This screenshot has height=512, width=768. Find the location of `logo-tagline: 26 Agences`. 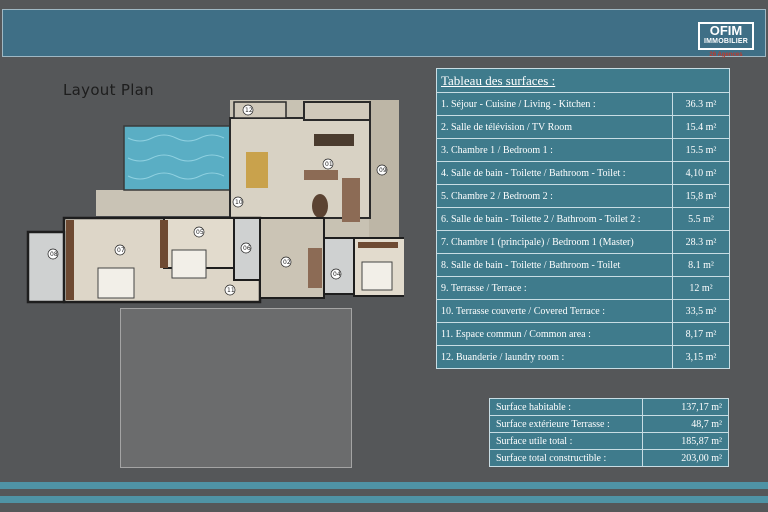

logo-tagline: 26 Agences is located at coordinates (726, 55).